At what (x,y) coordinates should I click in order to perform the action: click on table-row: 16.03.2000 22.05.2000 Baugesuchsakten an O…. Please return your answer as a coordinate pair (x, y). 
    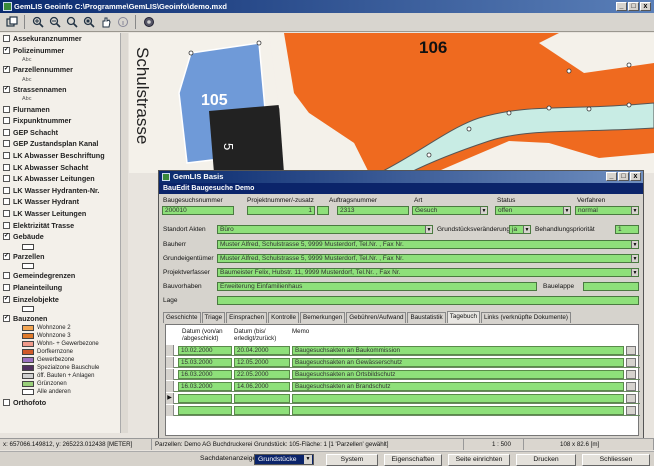
    Looking at the image, I should click on (403, 374).